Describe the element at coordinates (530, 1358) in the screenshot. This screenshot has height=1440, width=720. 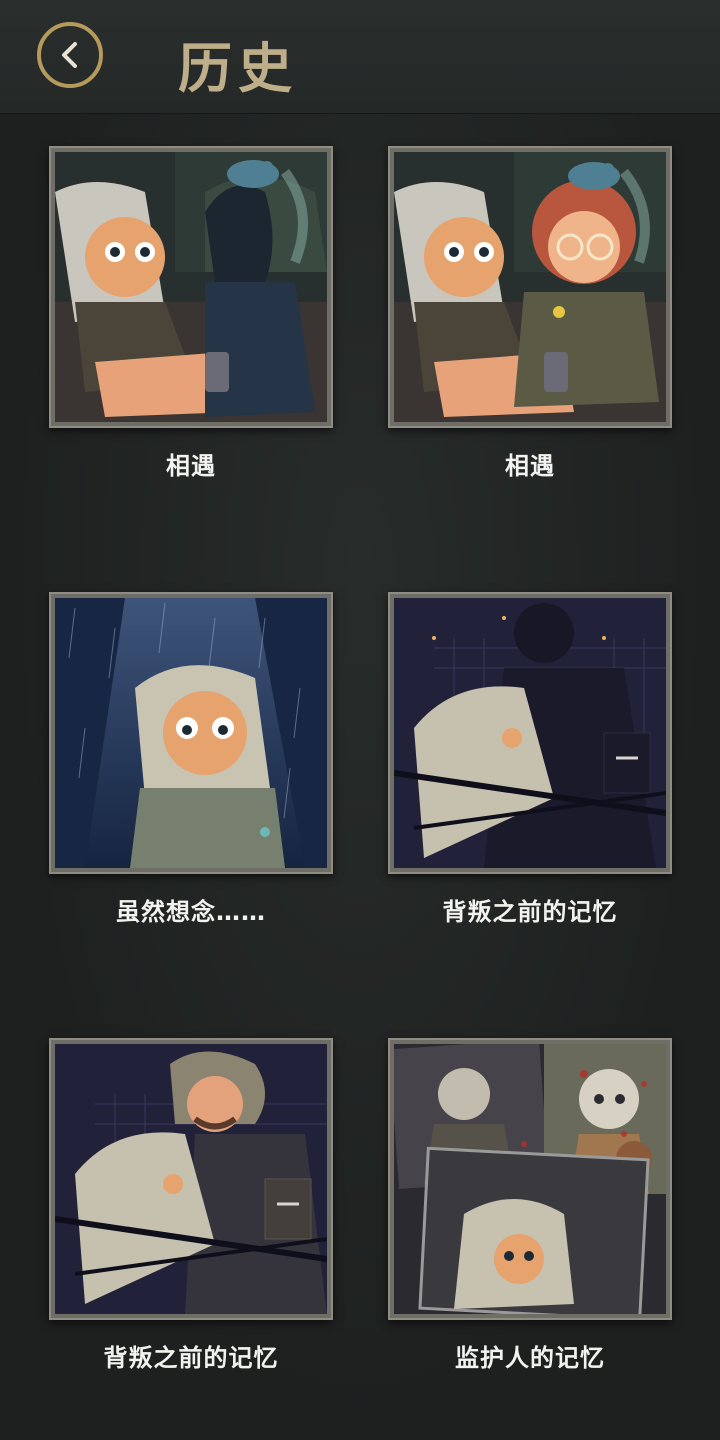
I see `card-caption: 监护人的记忆` at that location.